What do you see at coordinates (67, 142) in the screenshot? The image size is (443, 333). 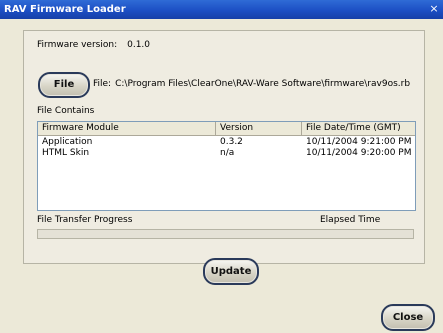 I see `module-name: Application` at bounding box center [67, 142].